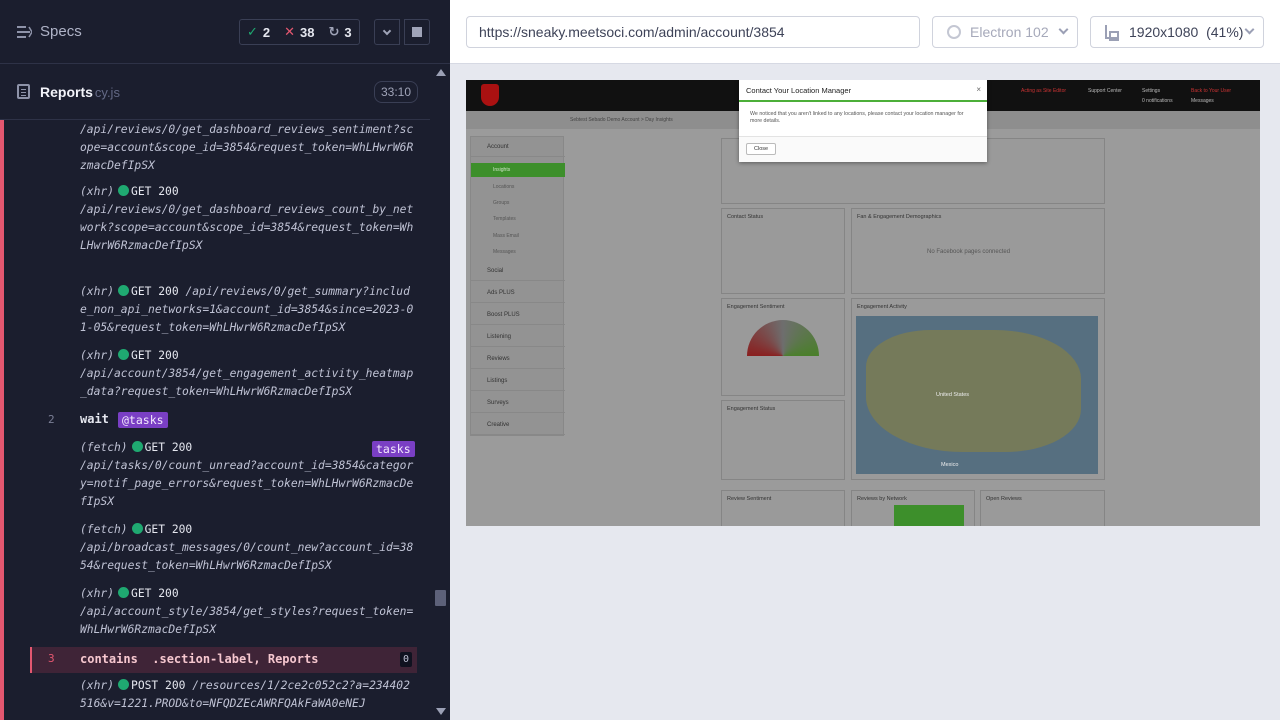 The height and width of the screenshot is (720, 1280). I want to click on aut-card: Open Reviews, so click(1042, 508).